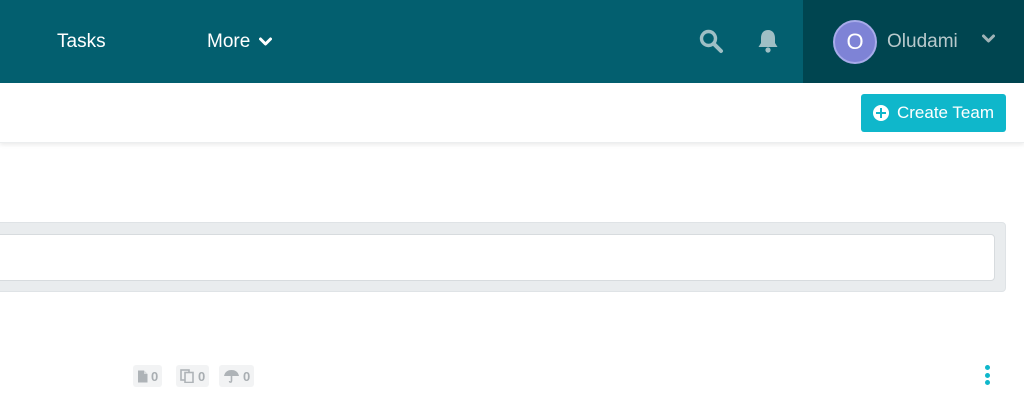 Image resolution: width=1024 pixels, height=396 pixels. I want to click on create-team-label: Create Team, so click(945, 112).